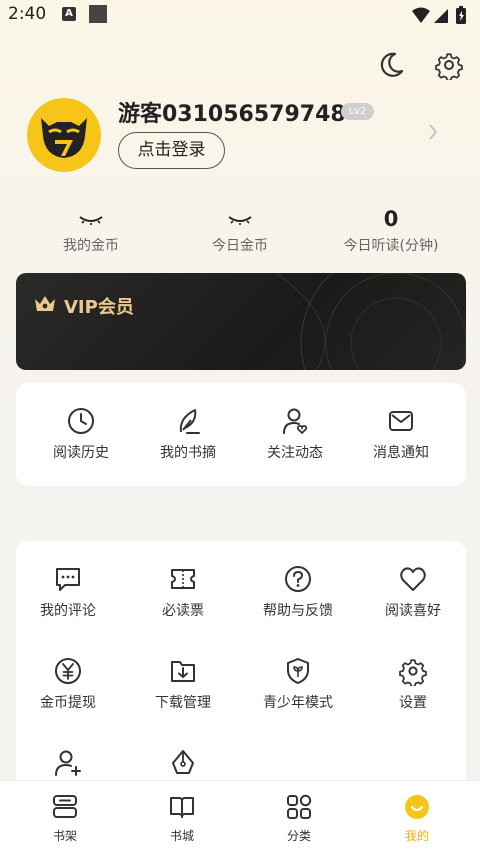 The height and width of the screenshot is (849, 480). What do you see at coordinates (68, 703) in the screenshot?
I see `grid-label: 金币提现` at bounding box center [68, 703].